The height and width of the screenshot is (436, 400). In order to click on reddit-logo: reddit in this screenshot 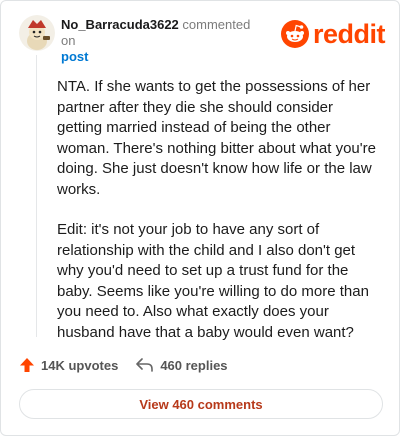, I will do `click(333, 34)`.